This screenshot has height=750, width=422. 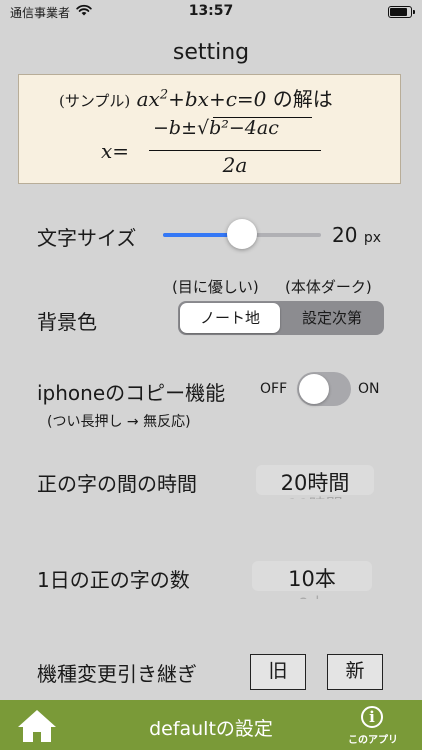 I want to click on background-label: 背景色, so click(x=67, y=322).